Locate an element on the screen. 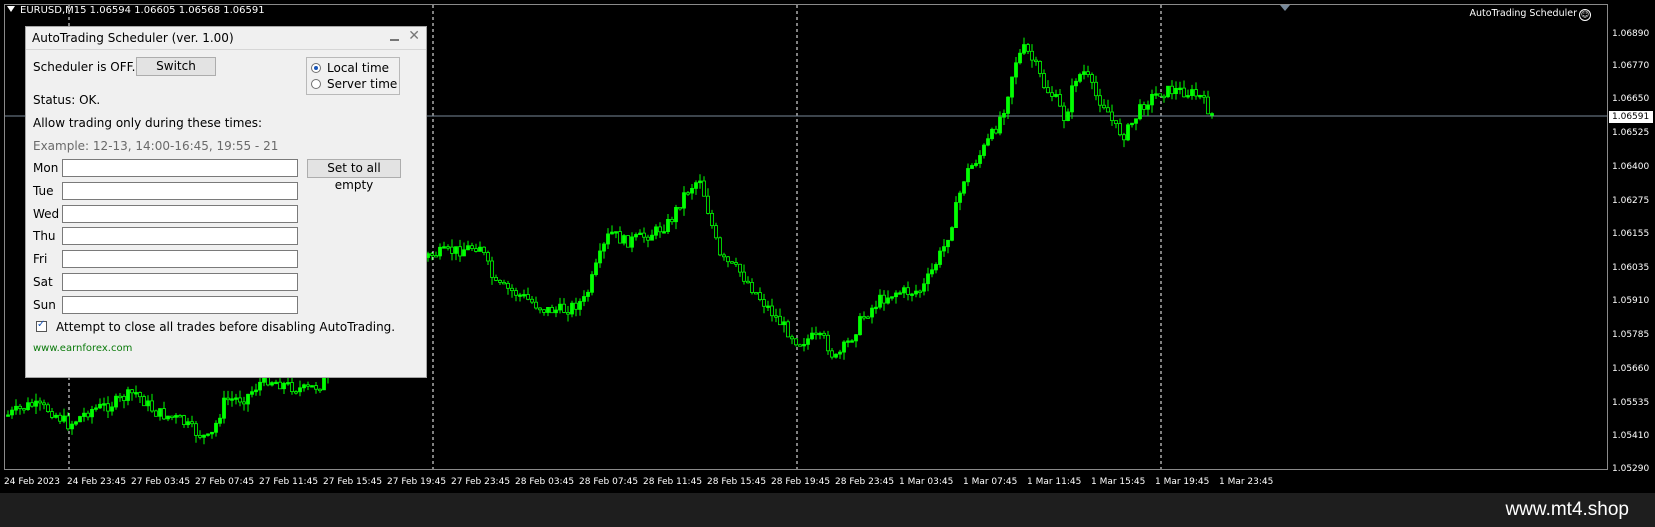 The image size is (1655, 527). price-tick: 1.05910 is located at coordinates (1631, 301).